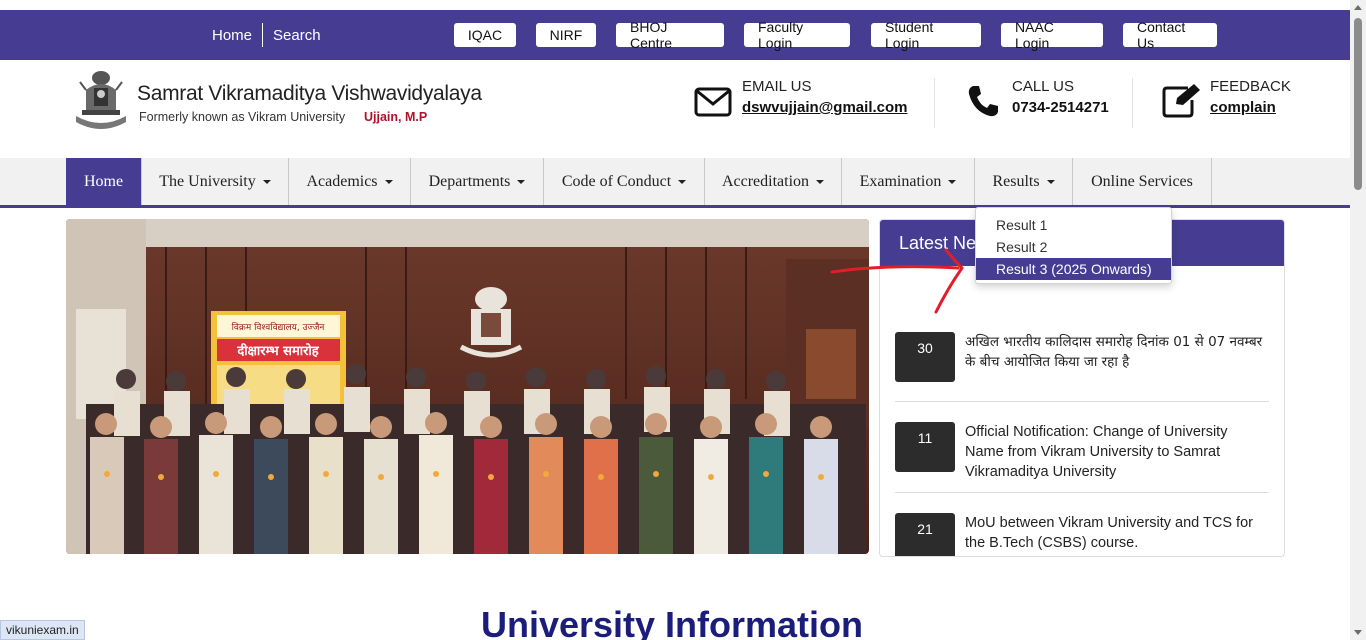 This screenshot has width=1366, height=640. Describe the element at coordinates (897, 281) in the screenshot. I see `annotation-arrow-icon` at that location.